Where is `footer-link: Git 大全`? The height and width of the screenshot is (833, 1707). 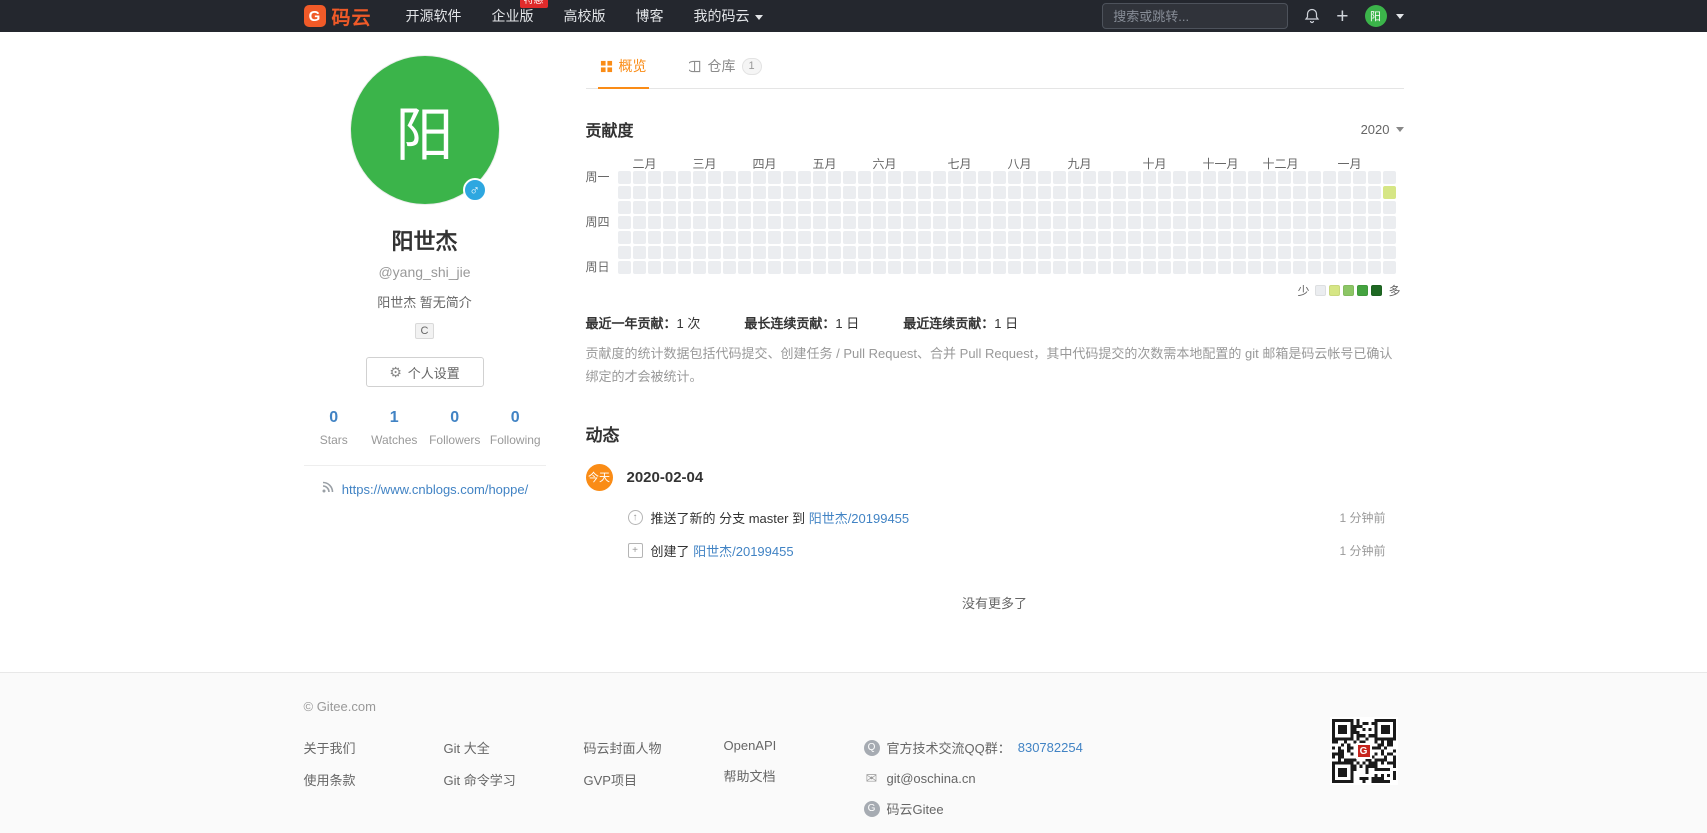
footer-link: Git 大全 is located at coordinates (514, 747).